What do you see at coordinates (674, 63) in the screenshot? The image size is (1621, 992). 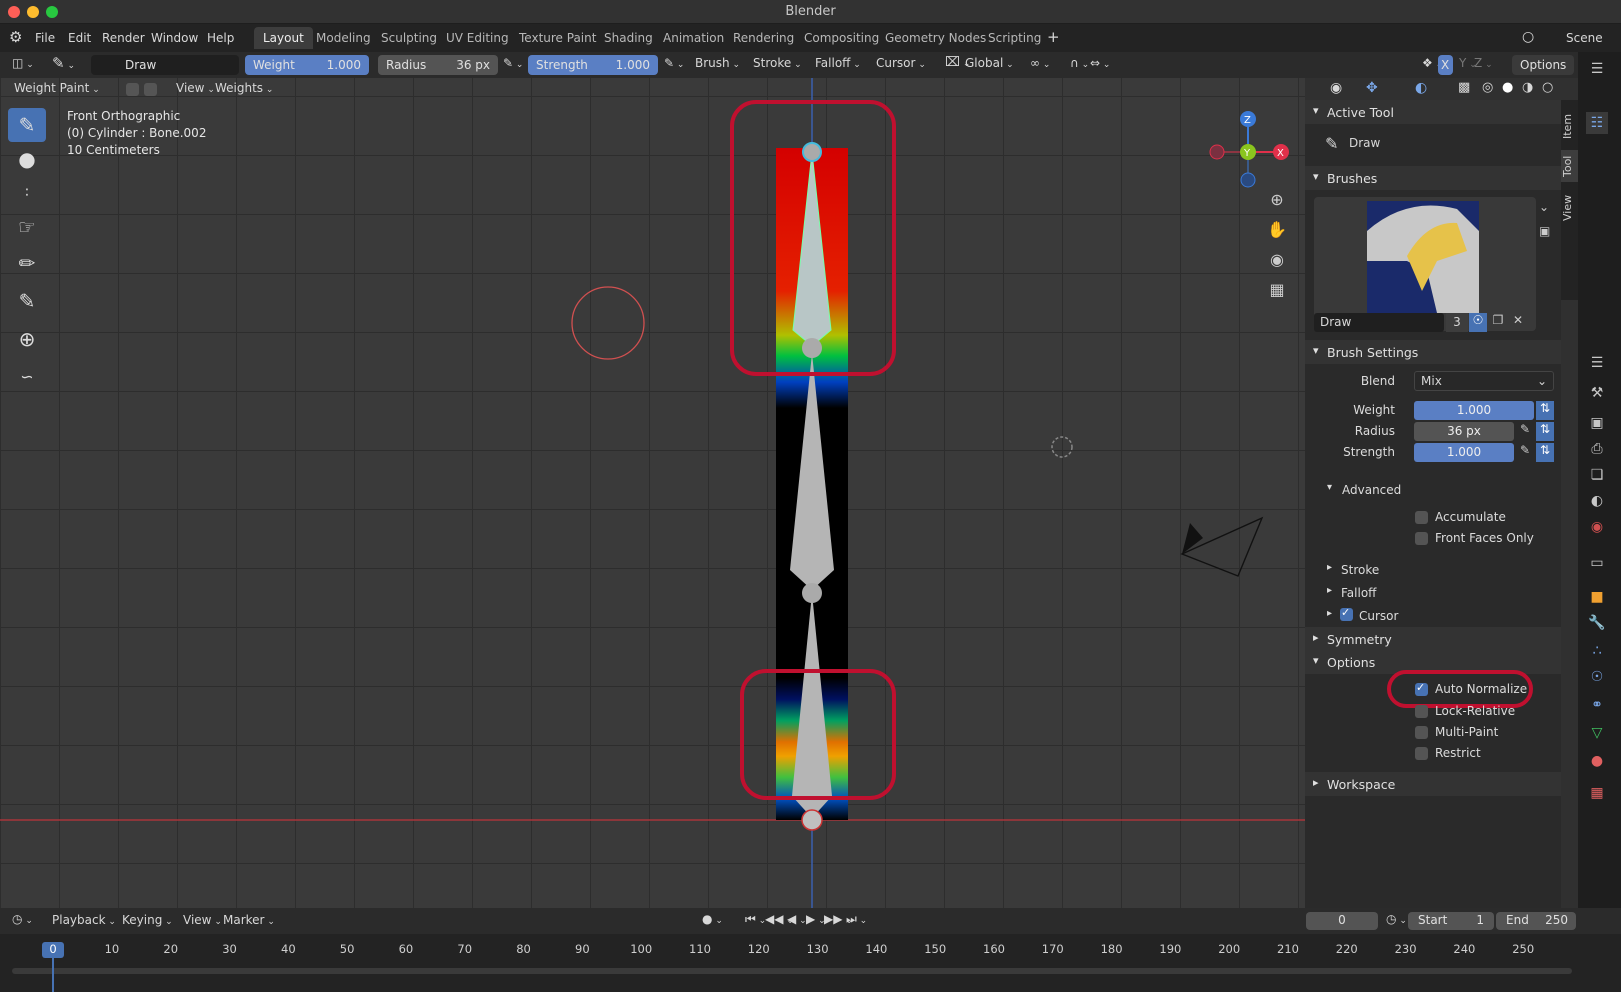 I see `strength-pressure-icon: ✎` at bounding box center [674, 63].